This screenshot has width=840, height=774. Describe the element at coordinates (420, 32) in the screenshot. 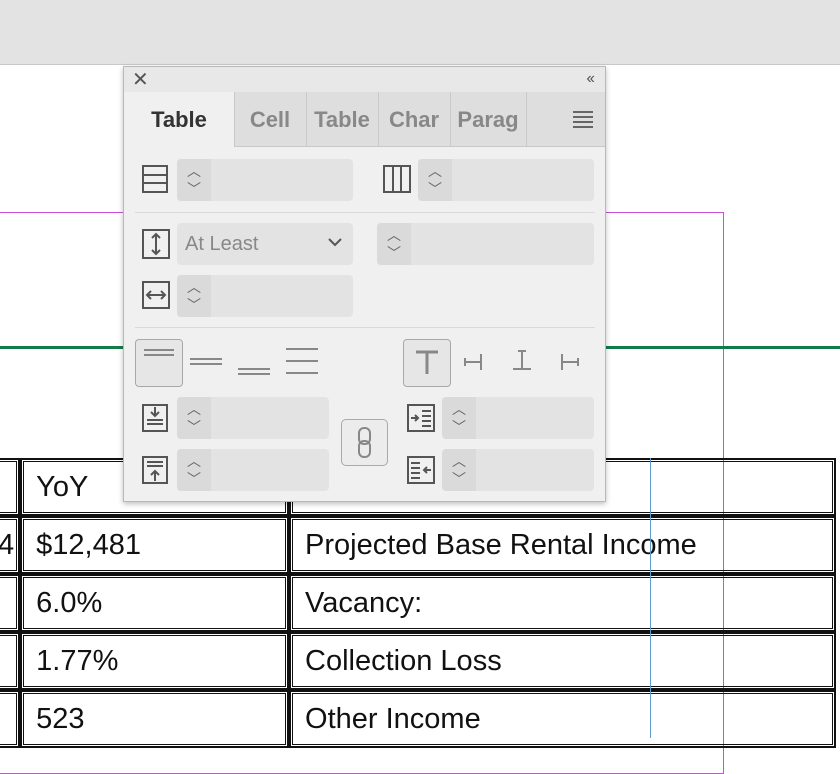

I see `app-top-bar` at that location.